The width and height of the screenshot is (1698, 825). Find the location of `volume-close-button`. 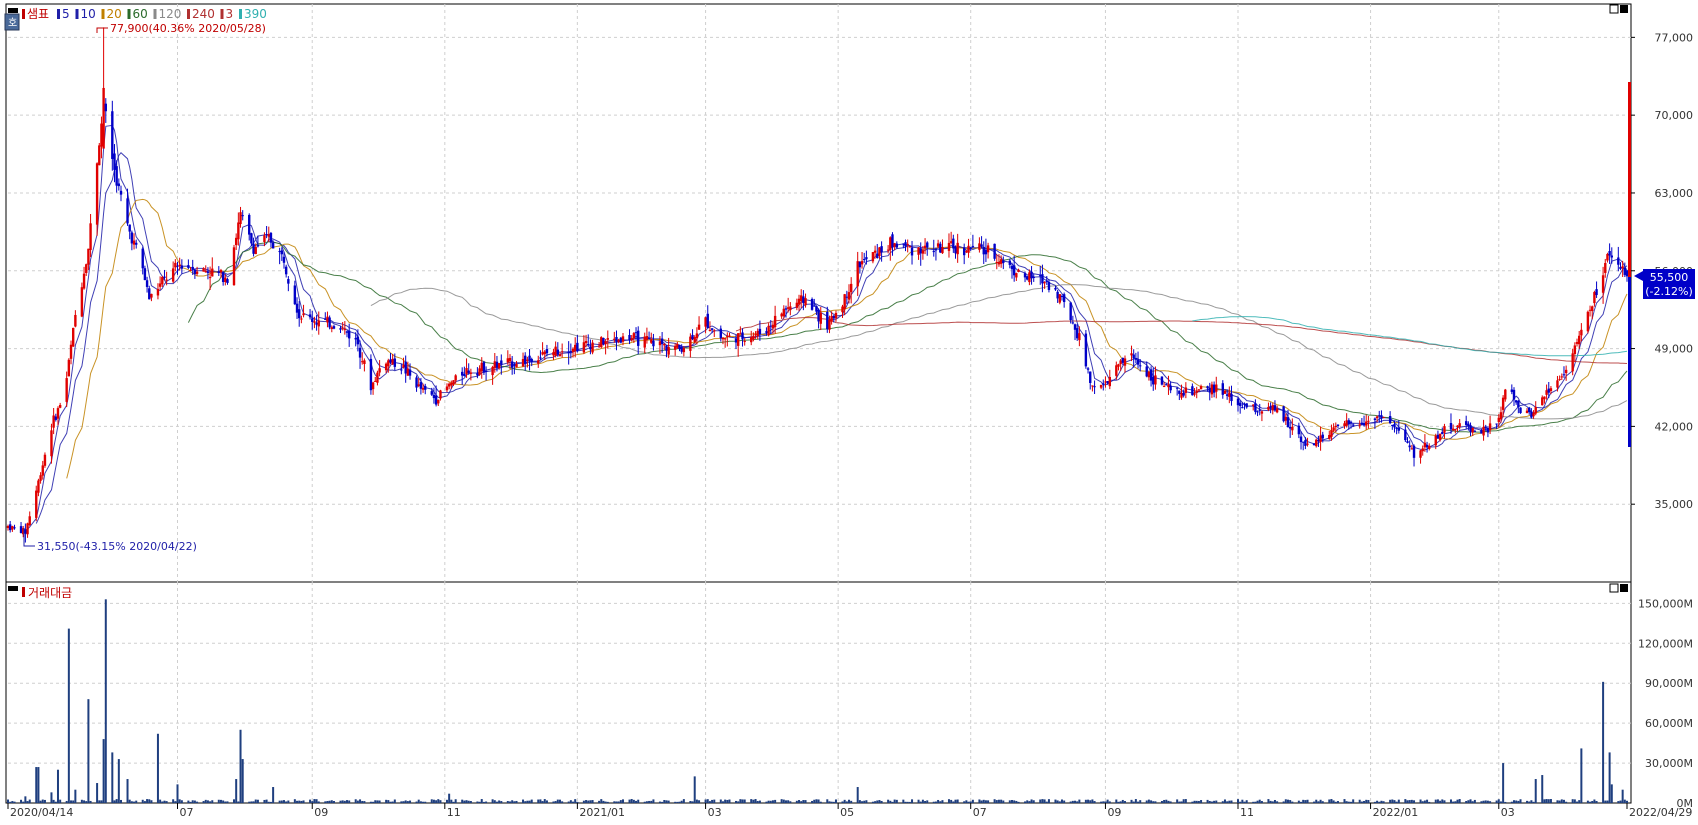

volume-close-button is located at coordinates (1624, 588).